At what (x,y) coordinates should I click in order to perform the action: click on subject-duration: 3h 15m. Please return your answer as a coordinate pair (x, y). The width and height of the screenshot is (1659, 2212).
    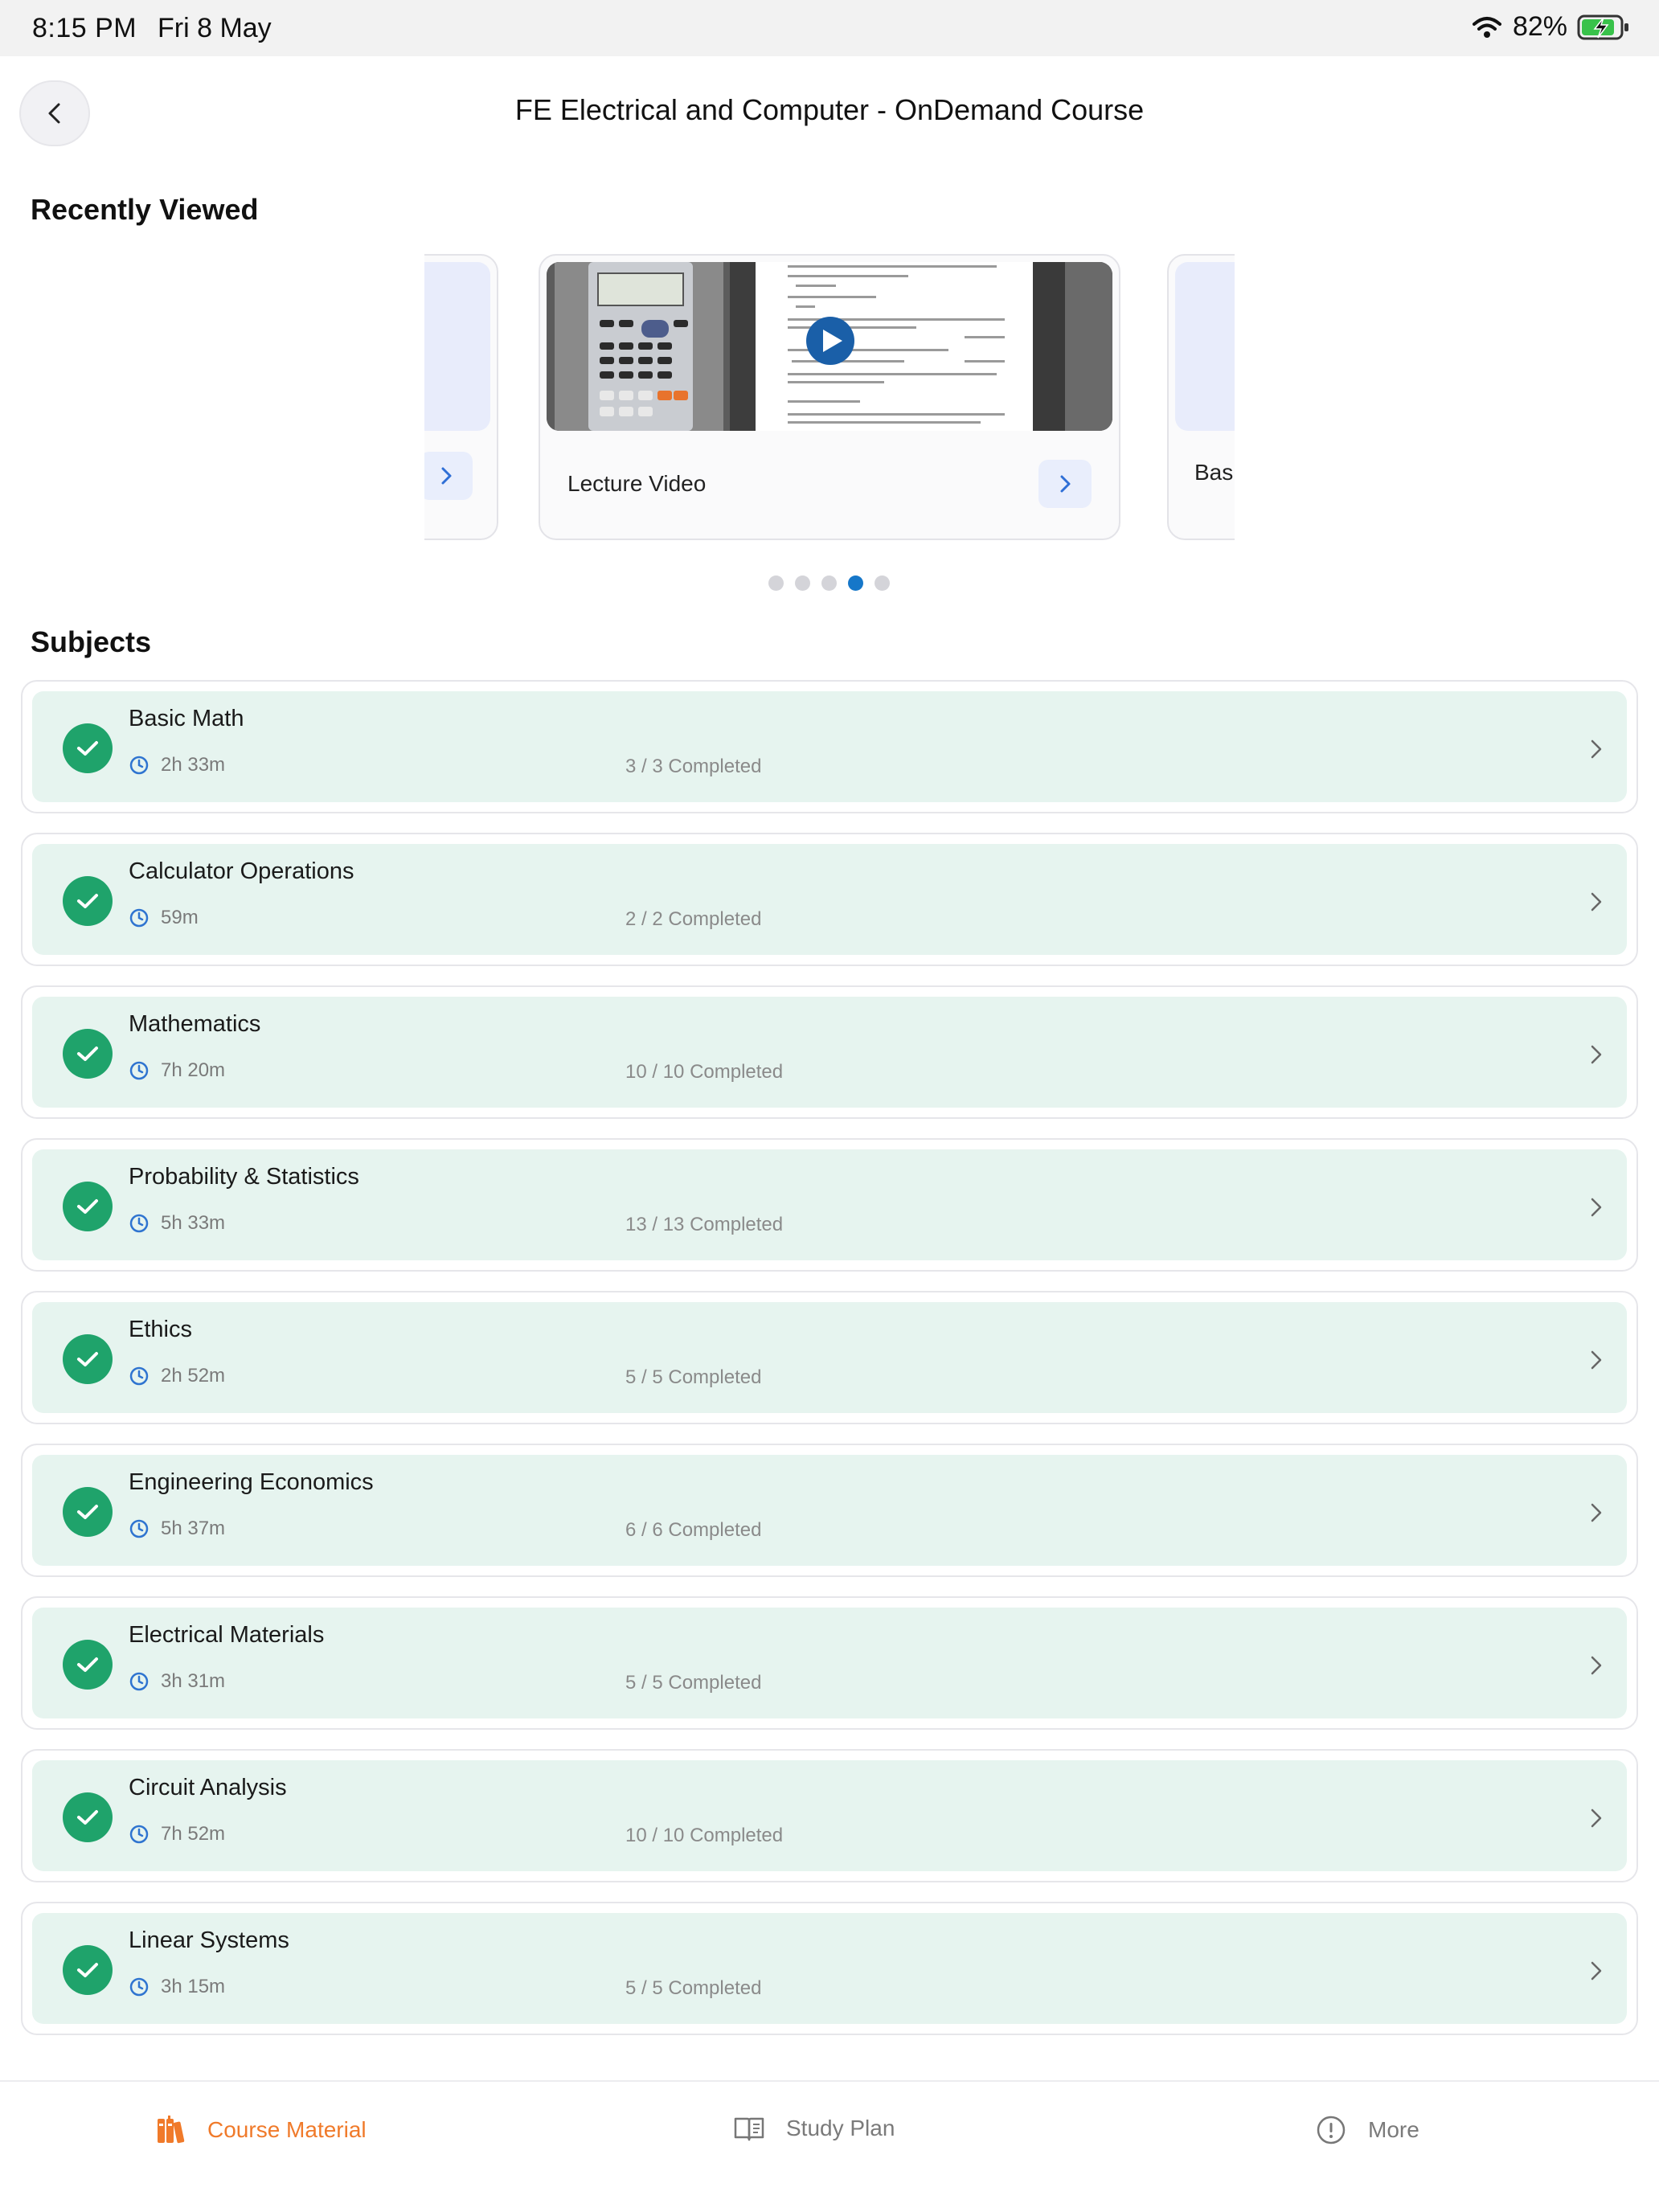
    Looking at the image, I should click on (177, 1987).